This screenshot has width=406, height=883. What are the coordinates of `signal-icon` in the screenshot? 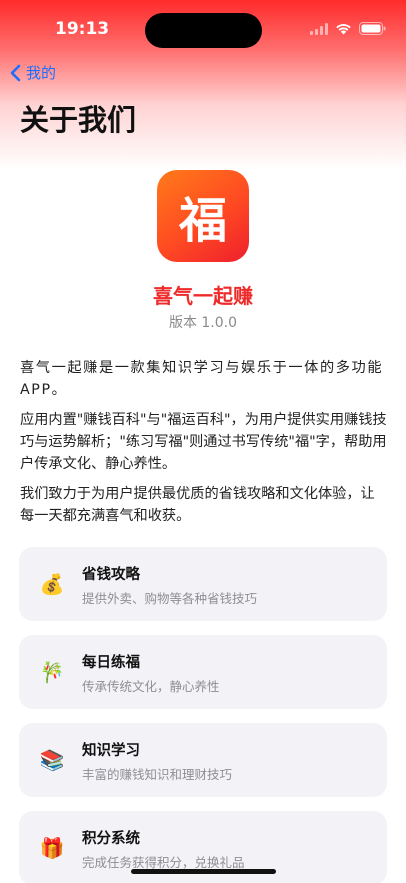 It's located at (319, 28).